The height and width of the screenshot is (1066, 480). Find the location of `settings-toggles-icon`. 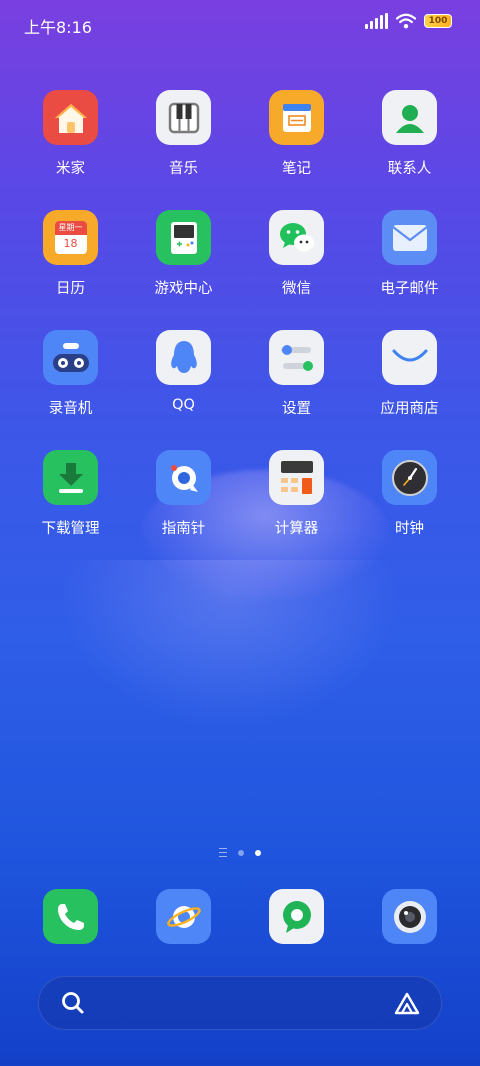

settings-toggles-icon is located at coordinates (296, 357).